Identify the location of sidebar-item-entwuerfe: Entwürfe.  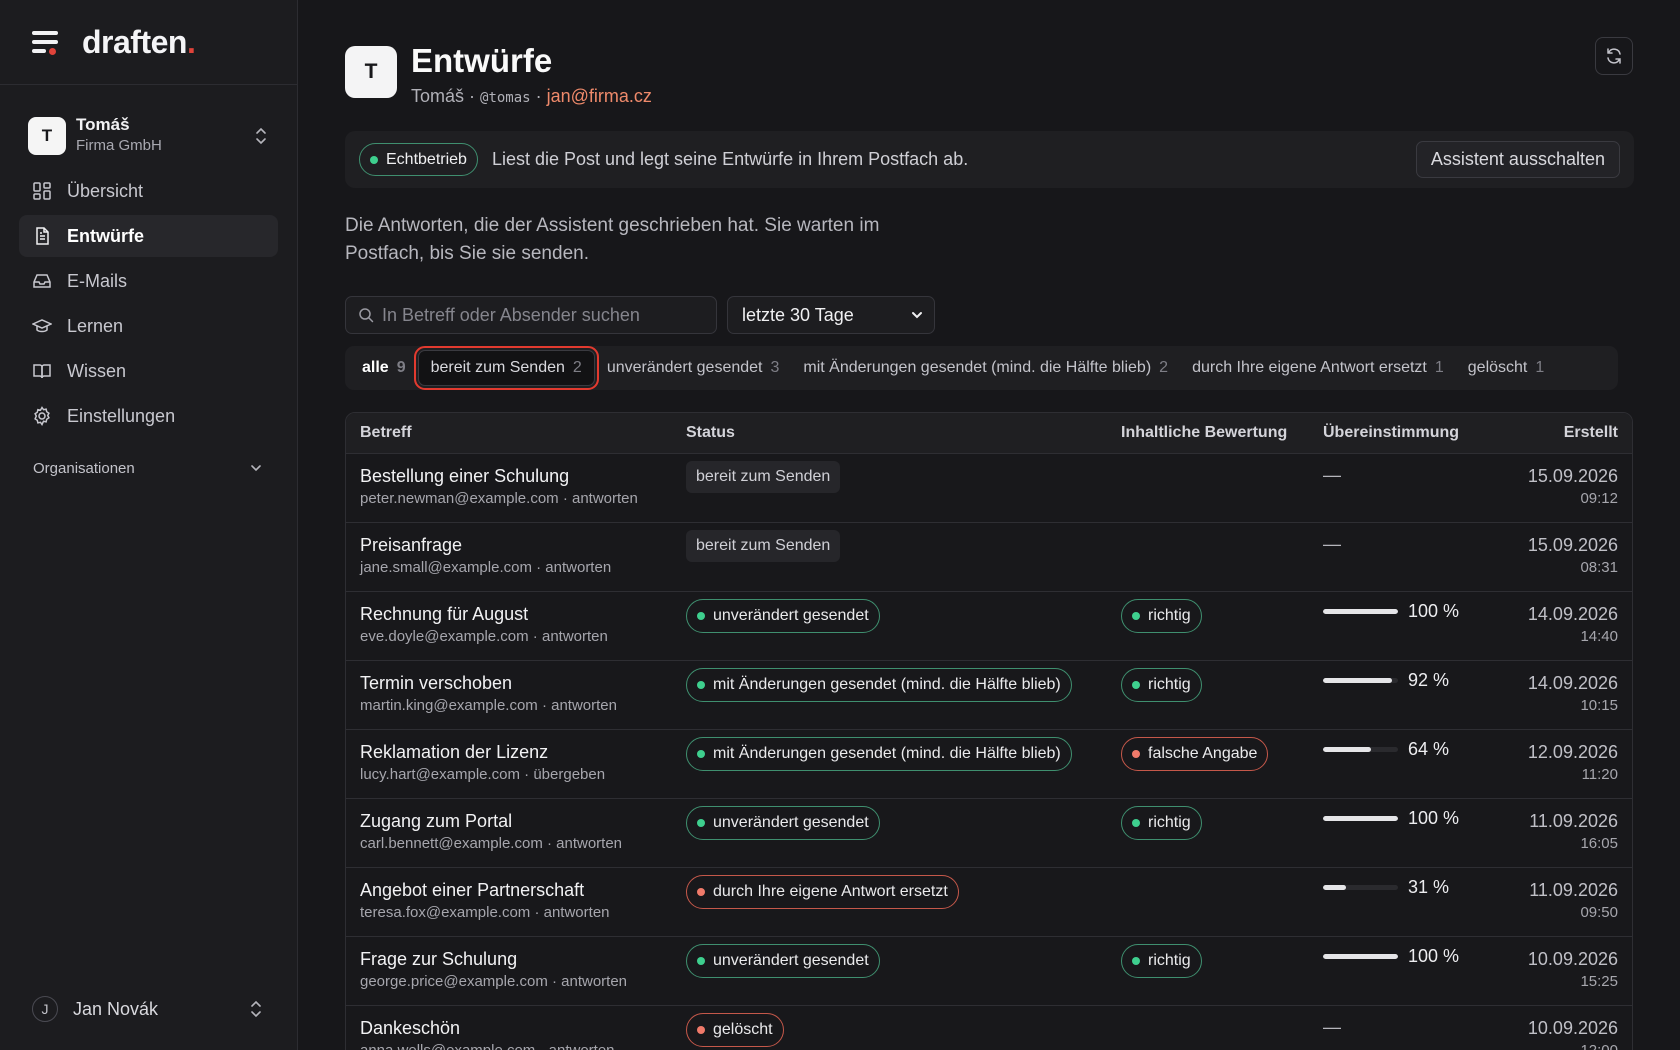
(148, 236).